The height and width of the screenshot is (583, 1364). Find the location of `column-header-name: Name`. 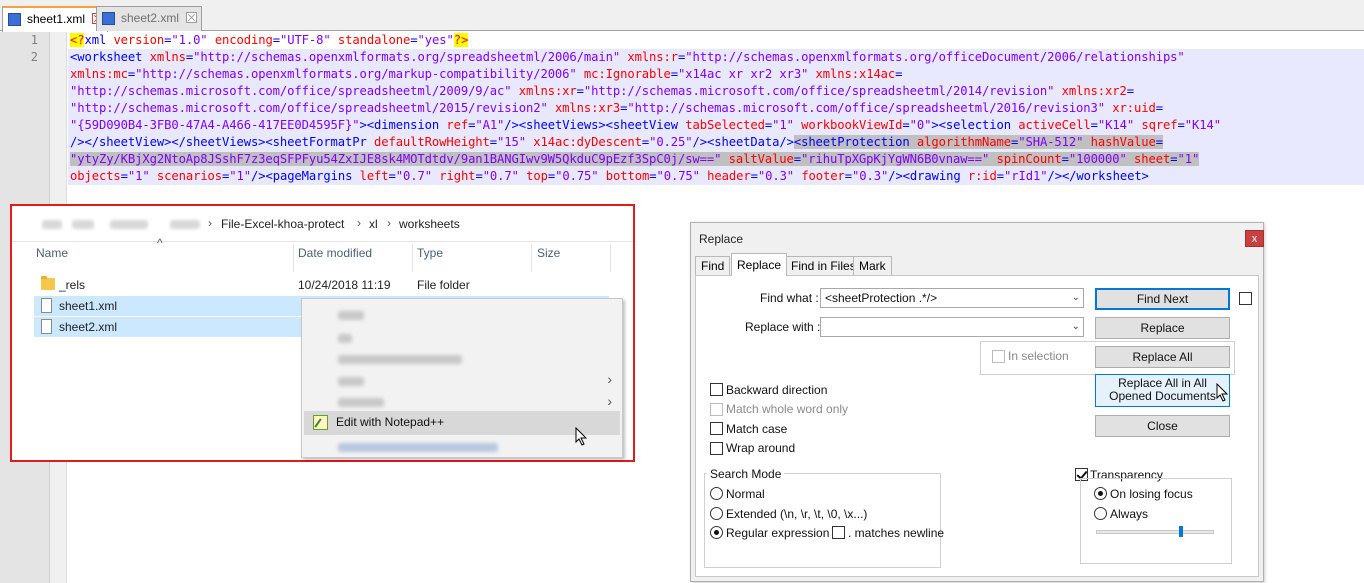

column-header-name: Name is located at coordinates (52, 258).